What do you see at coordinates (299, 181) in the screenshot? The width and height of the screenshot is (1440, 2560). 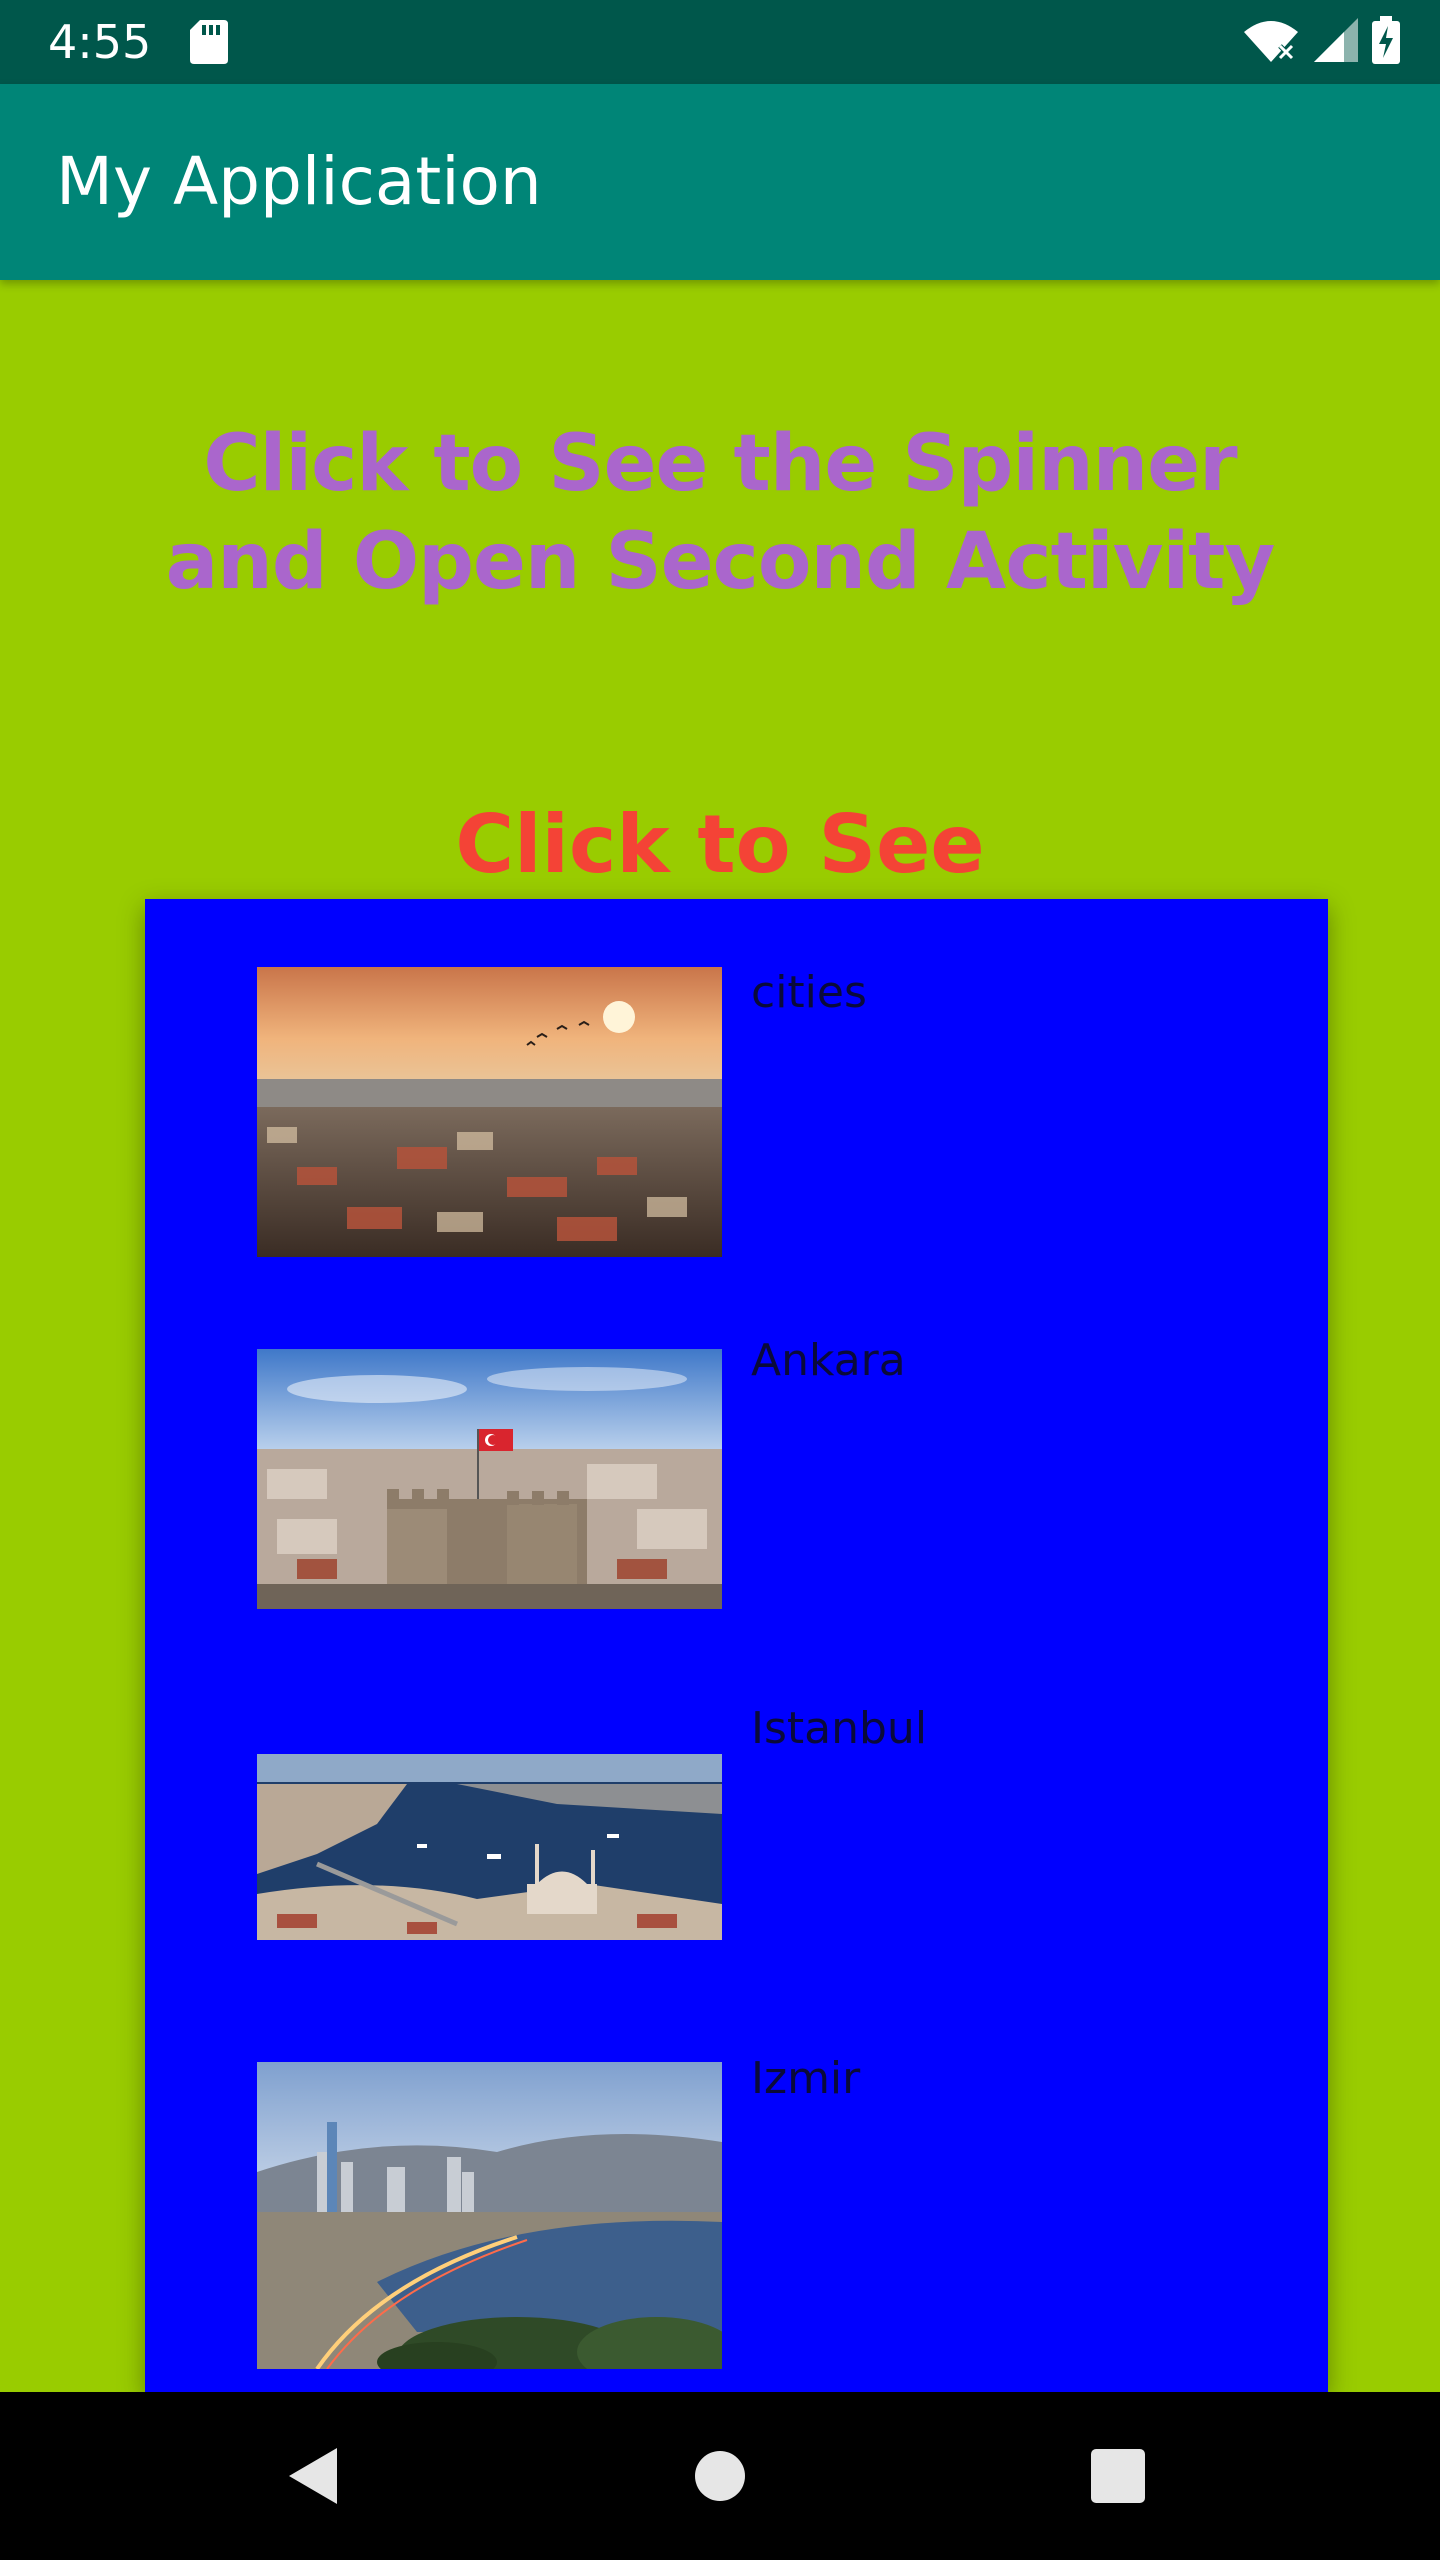 I see `app-title: My Application` at bounding box center [299, 181].